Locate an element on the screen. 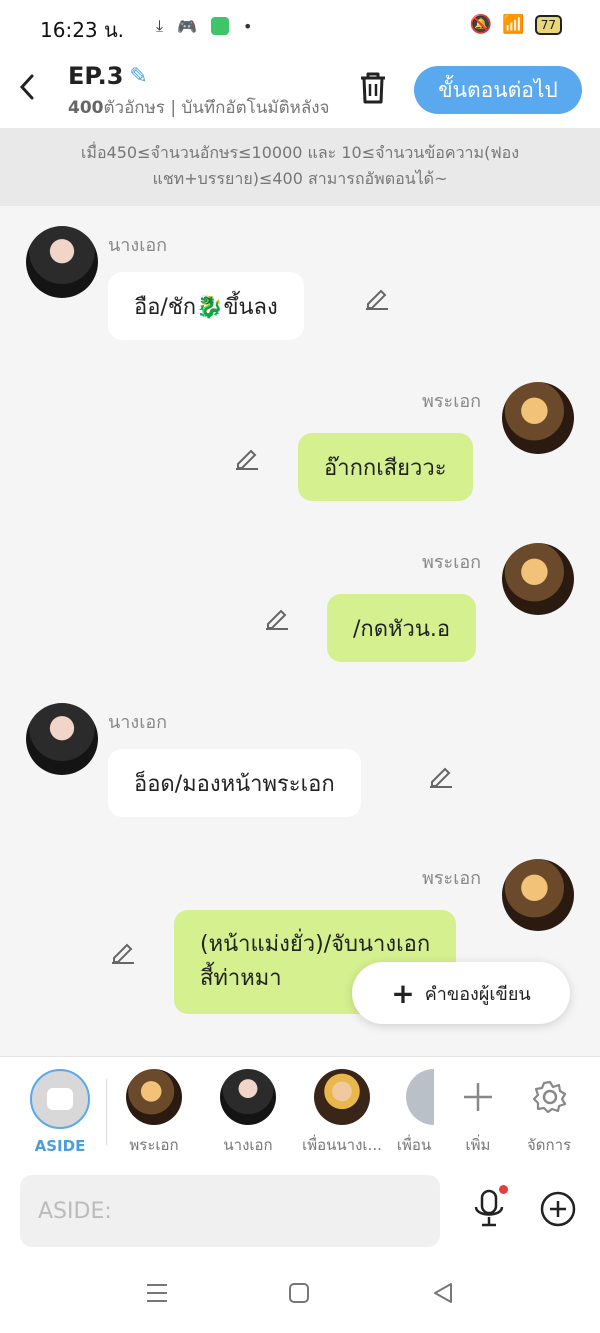 The height and width of the screenshot is (1333, 600). input-bar is located at coordinates (300, 1212).